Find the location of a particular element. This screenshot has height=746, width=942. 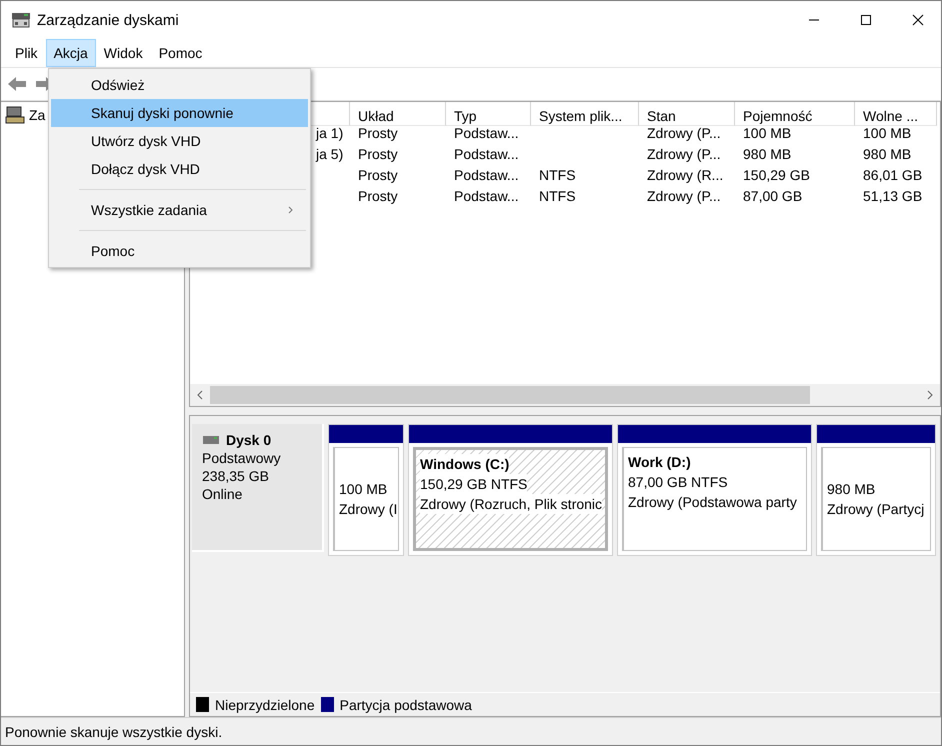

menu-entry: Utwórz dysk VHD is located at coordinates (179, 141).